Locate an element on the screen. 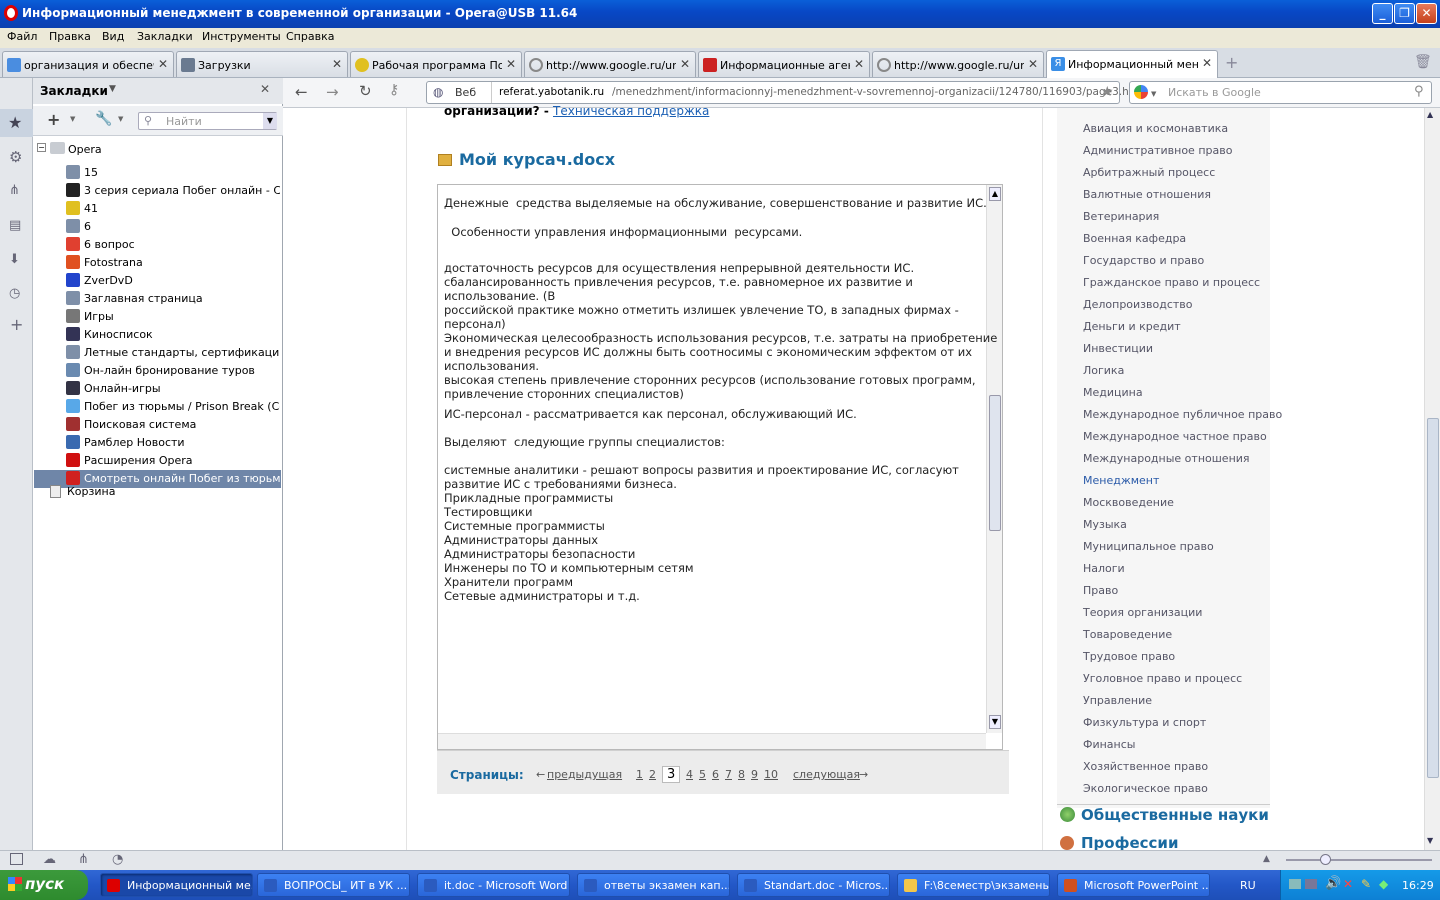 This screenshot has width=1440, height=900. category-link: Теория организации is located at coordinates (1142, 612).